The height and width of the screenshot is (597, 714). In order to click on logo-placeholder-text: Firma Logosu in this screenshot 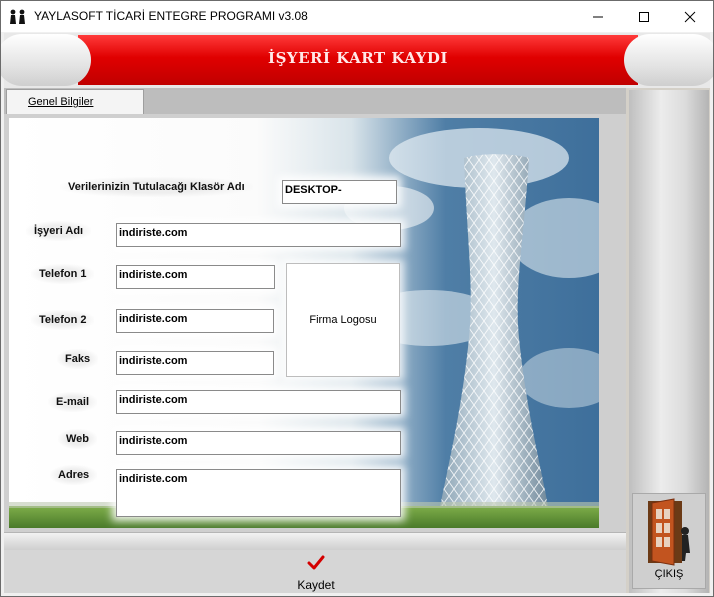, I will do `click(343, 320)`.